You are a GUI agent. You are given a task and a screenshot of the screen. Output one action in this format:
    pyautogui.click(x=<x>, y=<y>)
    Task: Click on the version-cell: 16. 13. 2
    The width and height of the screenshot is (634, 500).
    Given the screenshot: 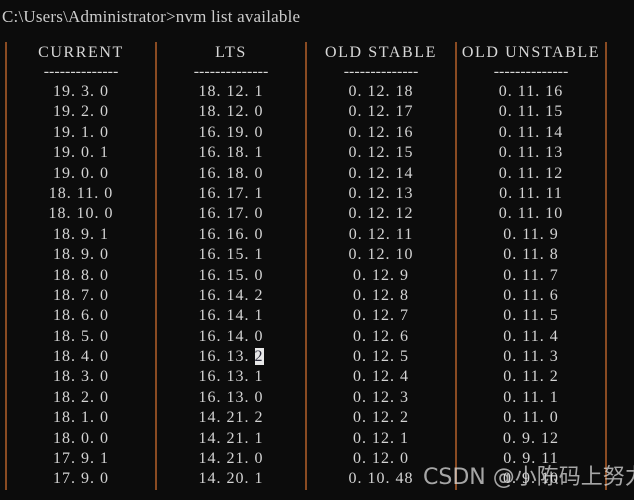 What is the action you would take?
    pyautogui.click(x=231, y=357)
    